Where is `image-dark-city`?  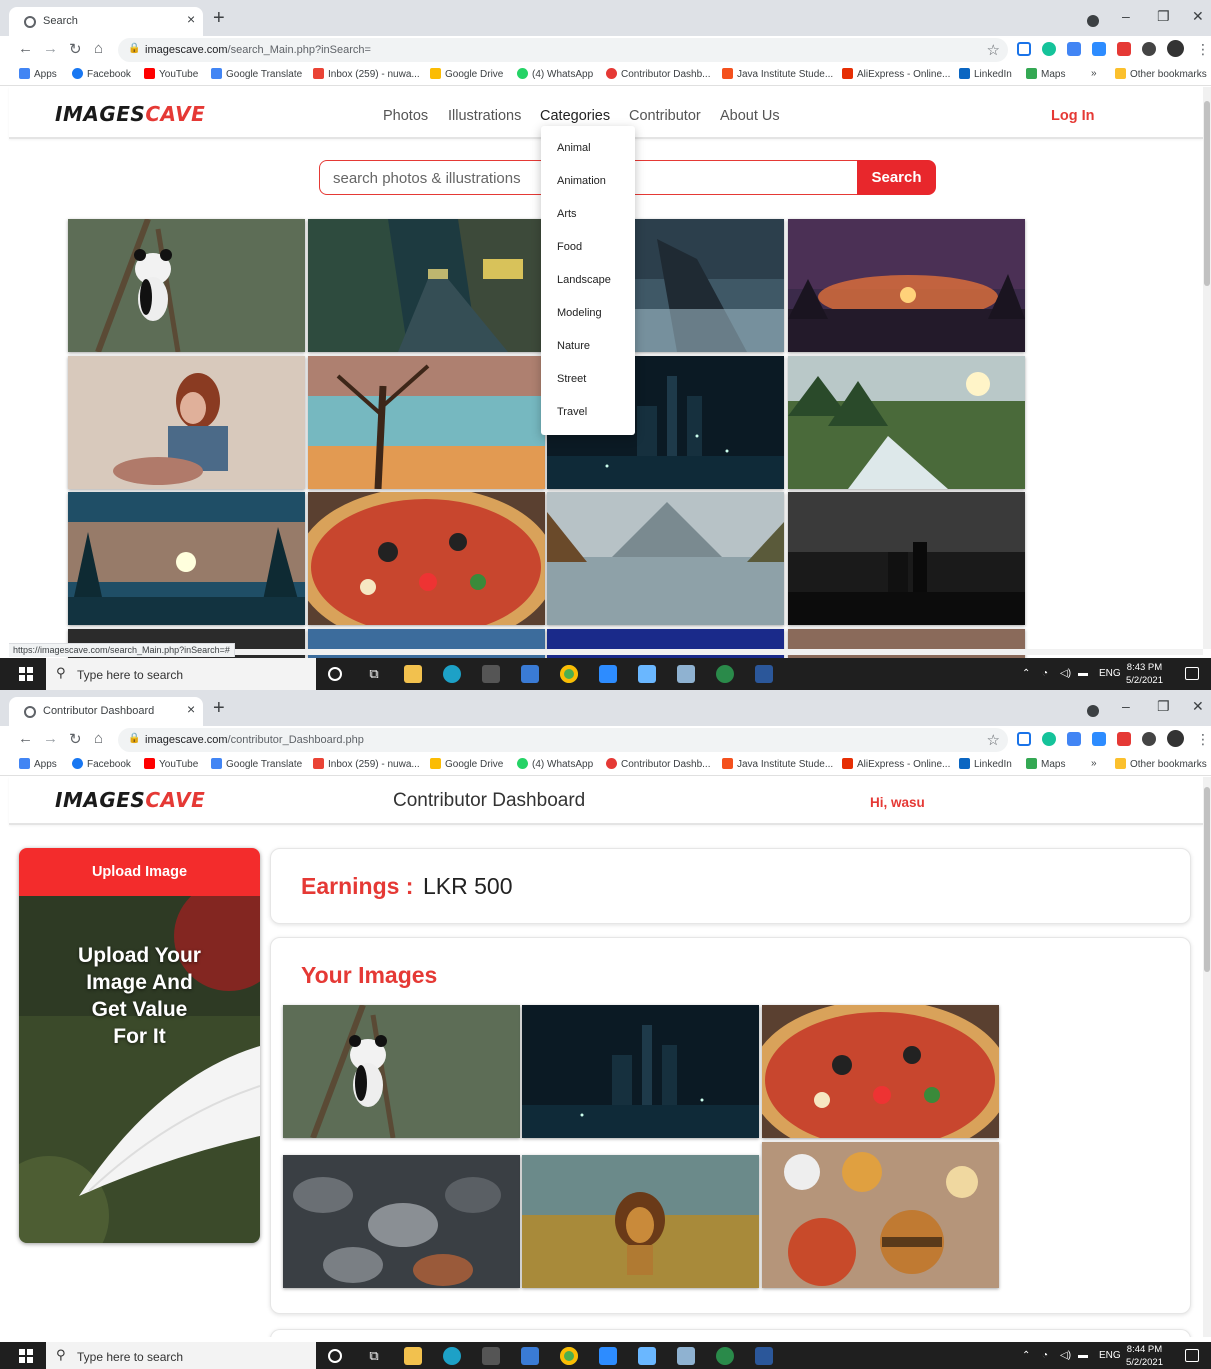 image-dark-city is located at coordinates (906, 558).